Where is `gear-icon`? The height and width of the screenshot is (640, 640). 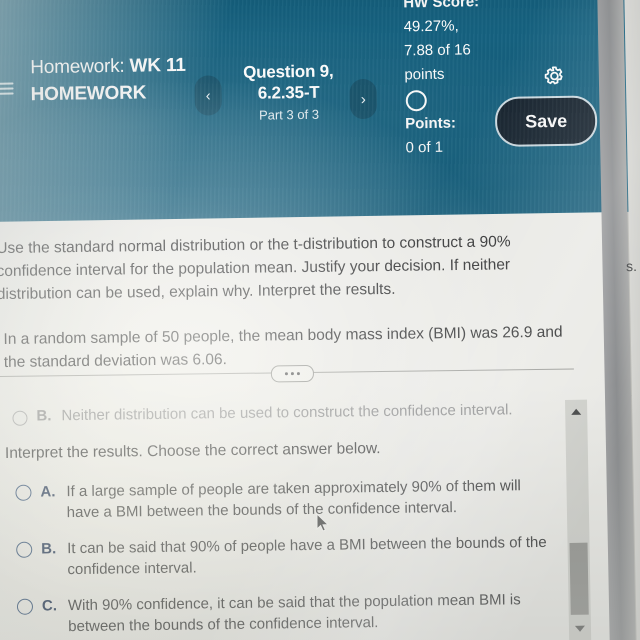
gear-icon is located at coordinates (554, 76).